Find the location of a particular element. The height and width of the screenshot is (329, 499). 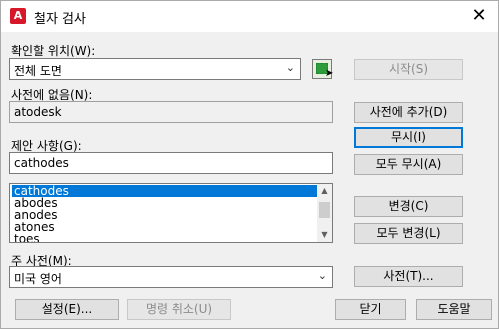

suggestion-input: cathodes is located at coordinates (171, 163).